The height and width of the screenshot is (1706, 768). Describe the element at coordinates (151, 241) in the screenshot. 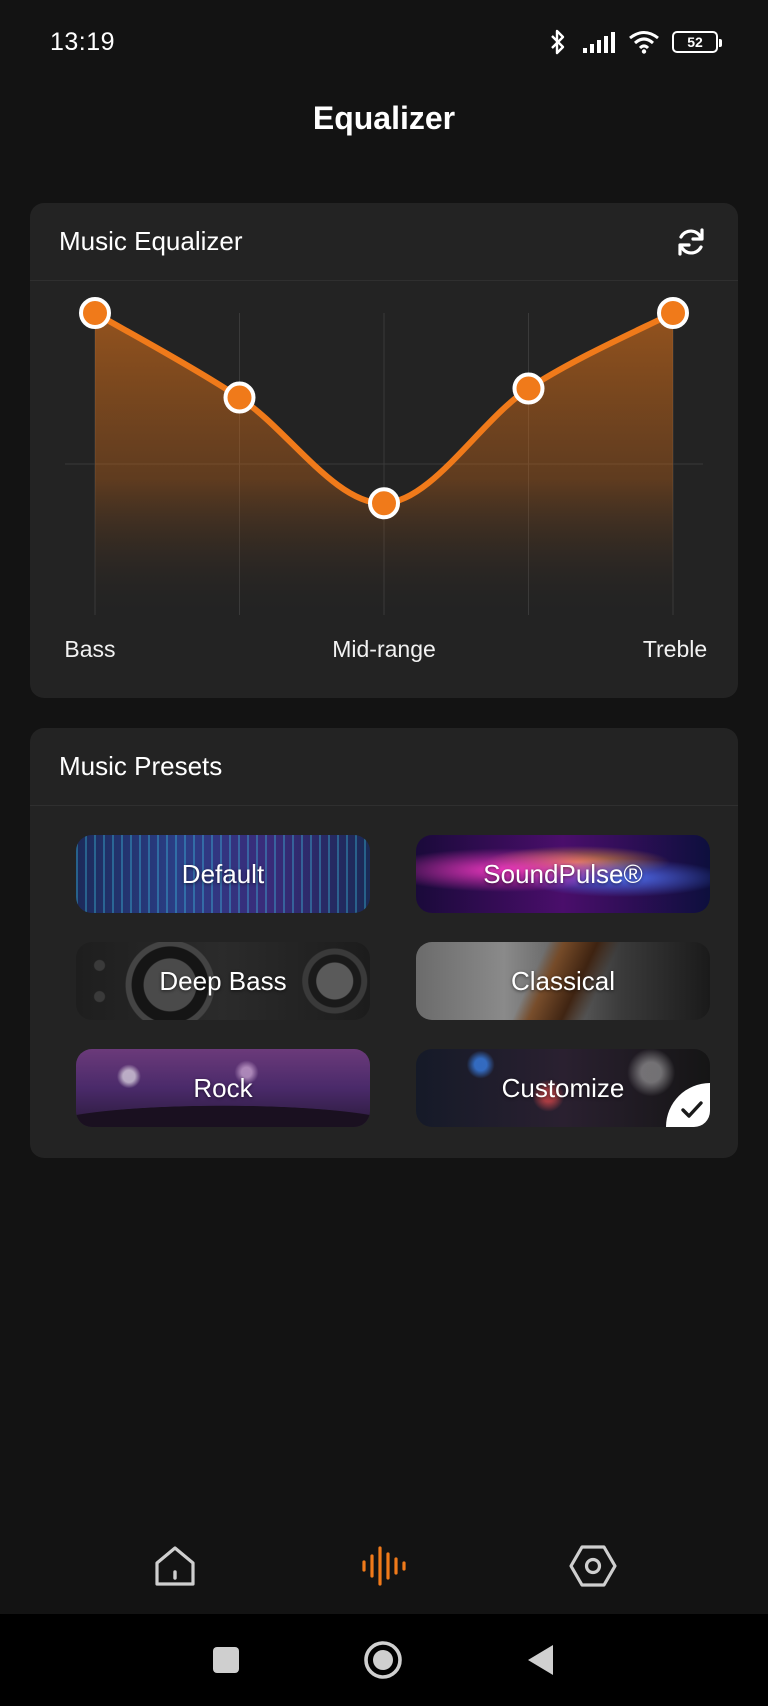

I see `equalizer-title: Music Equalizer` at that location.